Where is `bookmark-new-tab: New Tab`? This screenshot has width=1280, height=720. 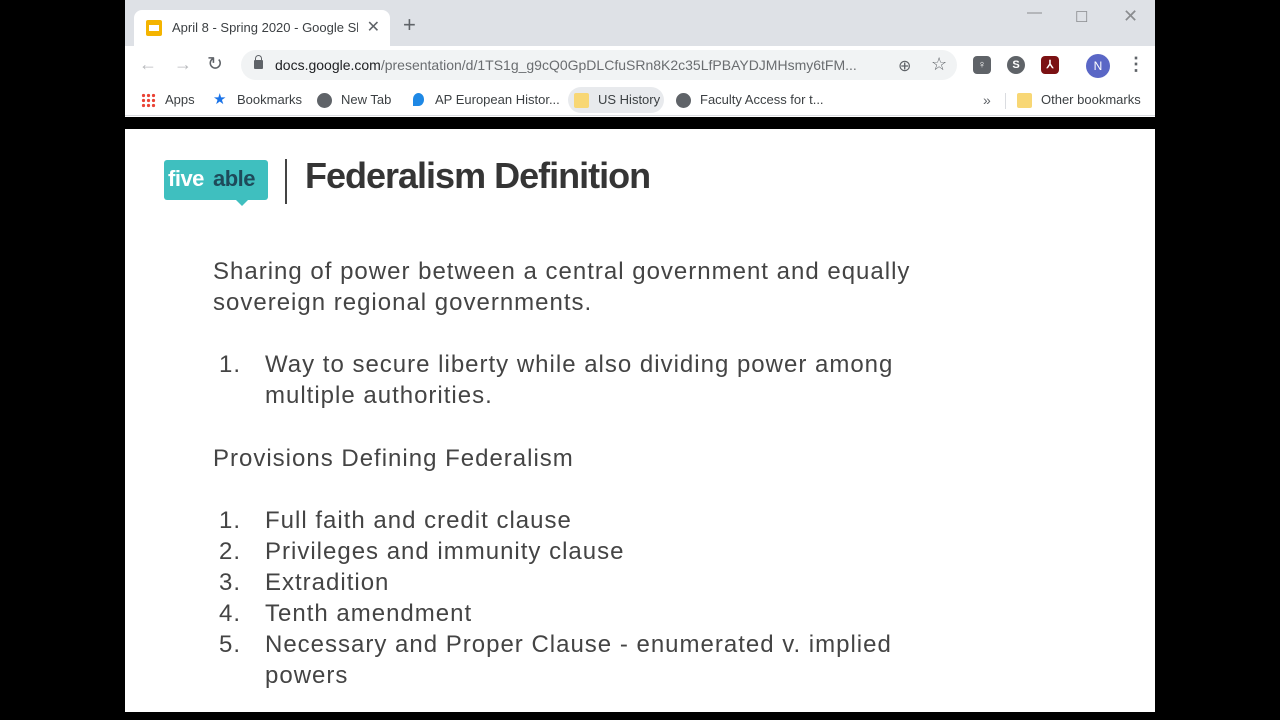
bookmark-new-tab: New Tab is located at coordinates (357, 100).